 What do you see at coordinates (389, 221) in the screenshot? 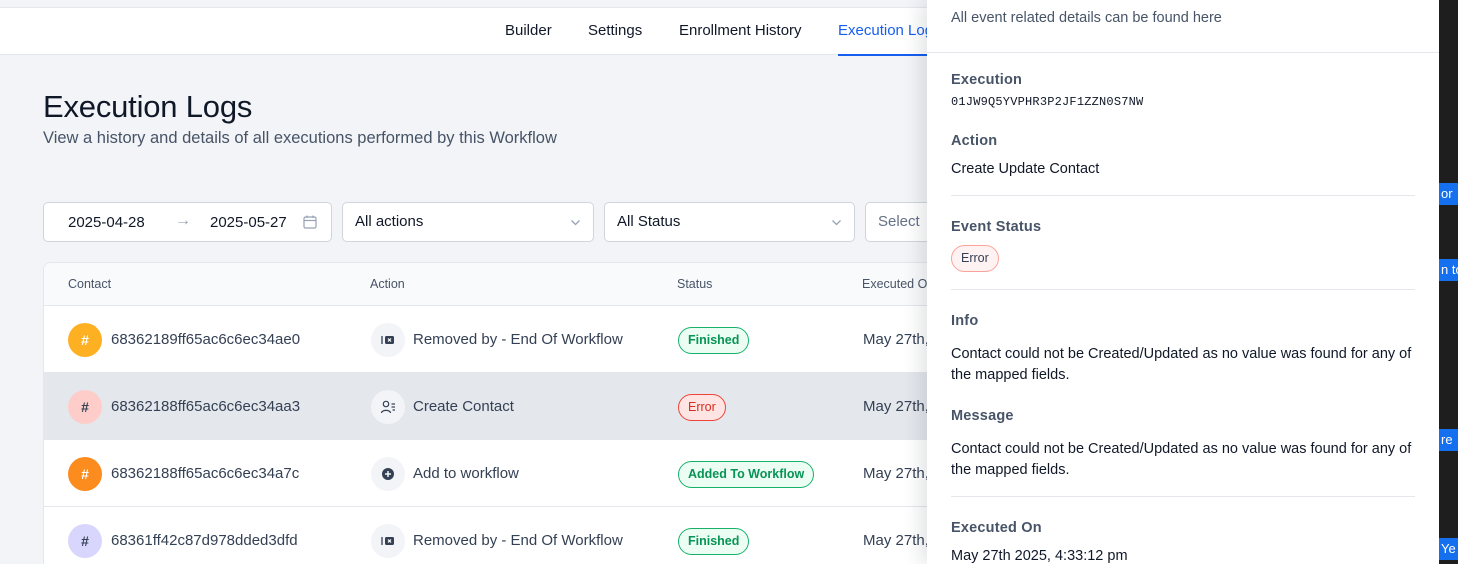
I see `actions-select-value: All actions` at bounding box center [389, 221].